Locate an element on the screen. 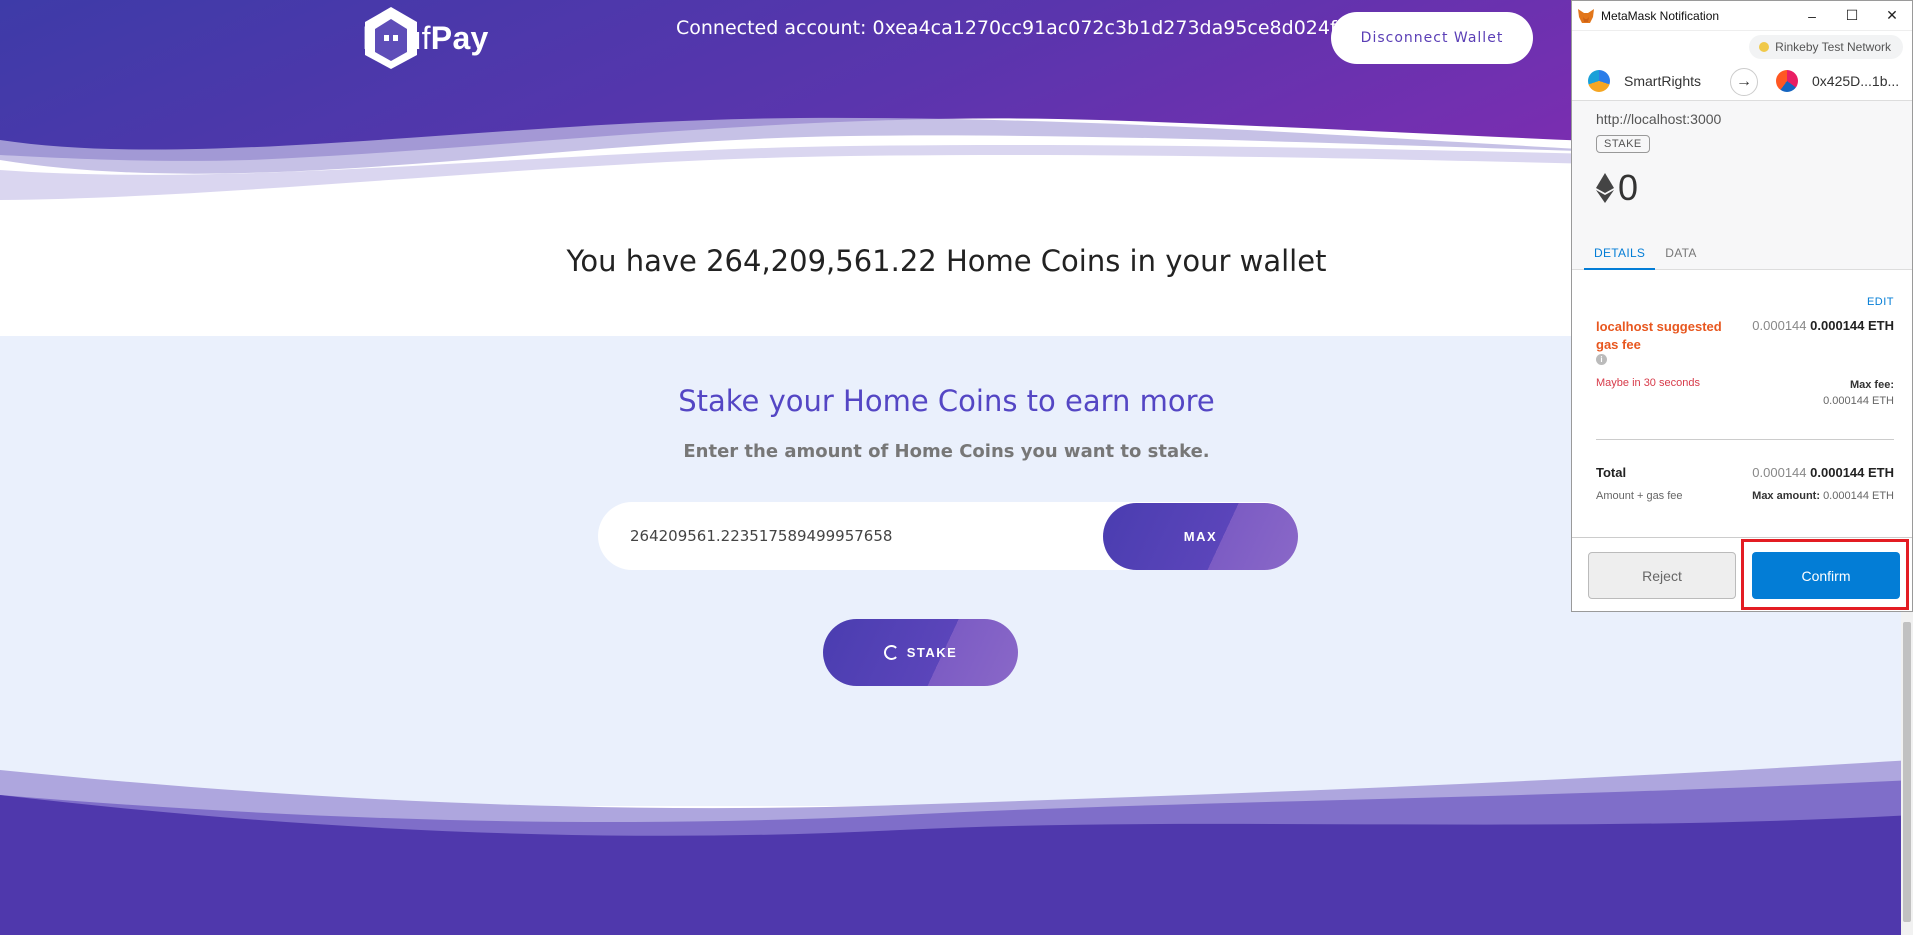 The image size is (1913, 935). origin-url: http://localhost:3000 is located at coordinates (1659, 119).